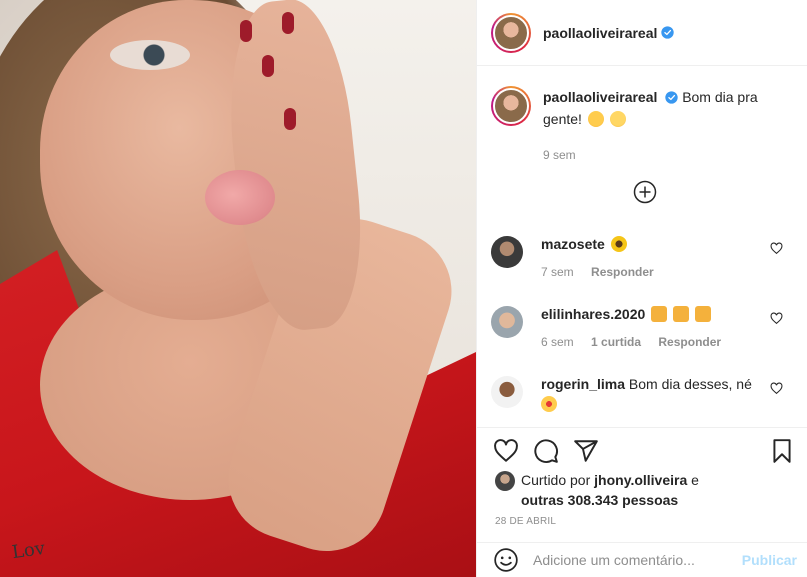 The height and width of the screenshot is (577, 807). I want to click on comment-timestamp: 6 sem, so click(557, 342).